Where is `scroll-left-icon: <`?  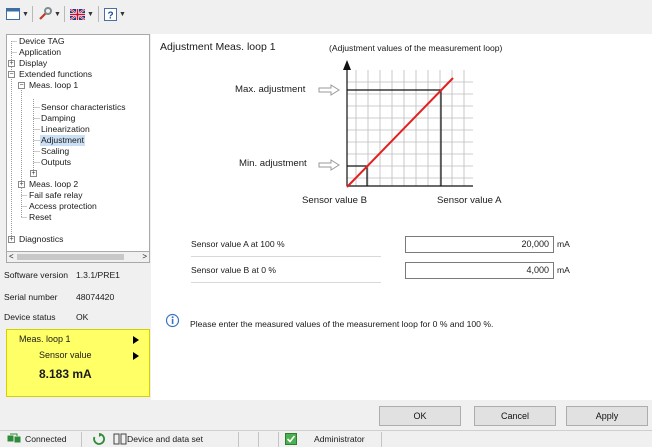
scroll-left-icon: < is located at coordinates (11, 256).